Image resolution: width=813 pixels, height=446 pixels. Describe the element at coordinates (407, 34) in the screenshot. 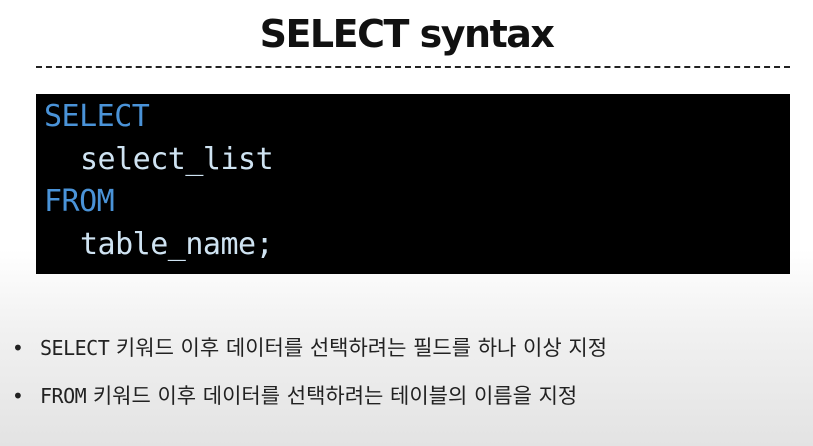

I see `slide-title: SELECT syntax` at that location.